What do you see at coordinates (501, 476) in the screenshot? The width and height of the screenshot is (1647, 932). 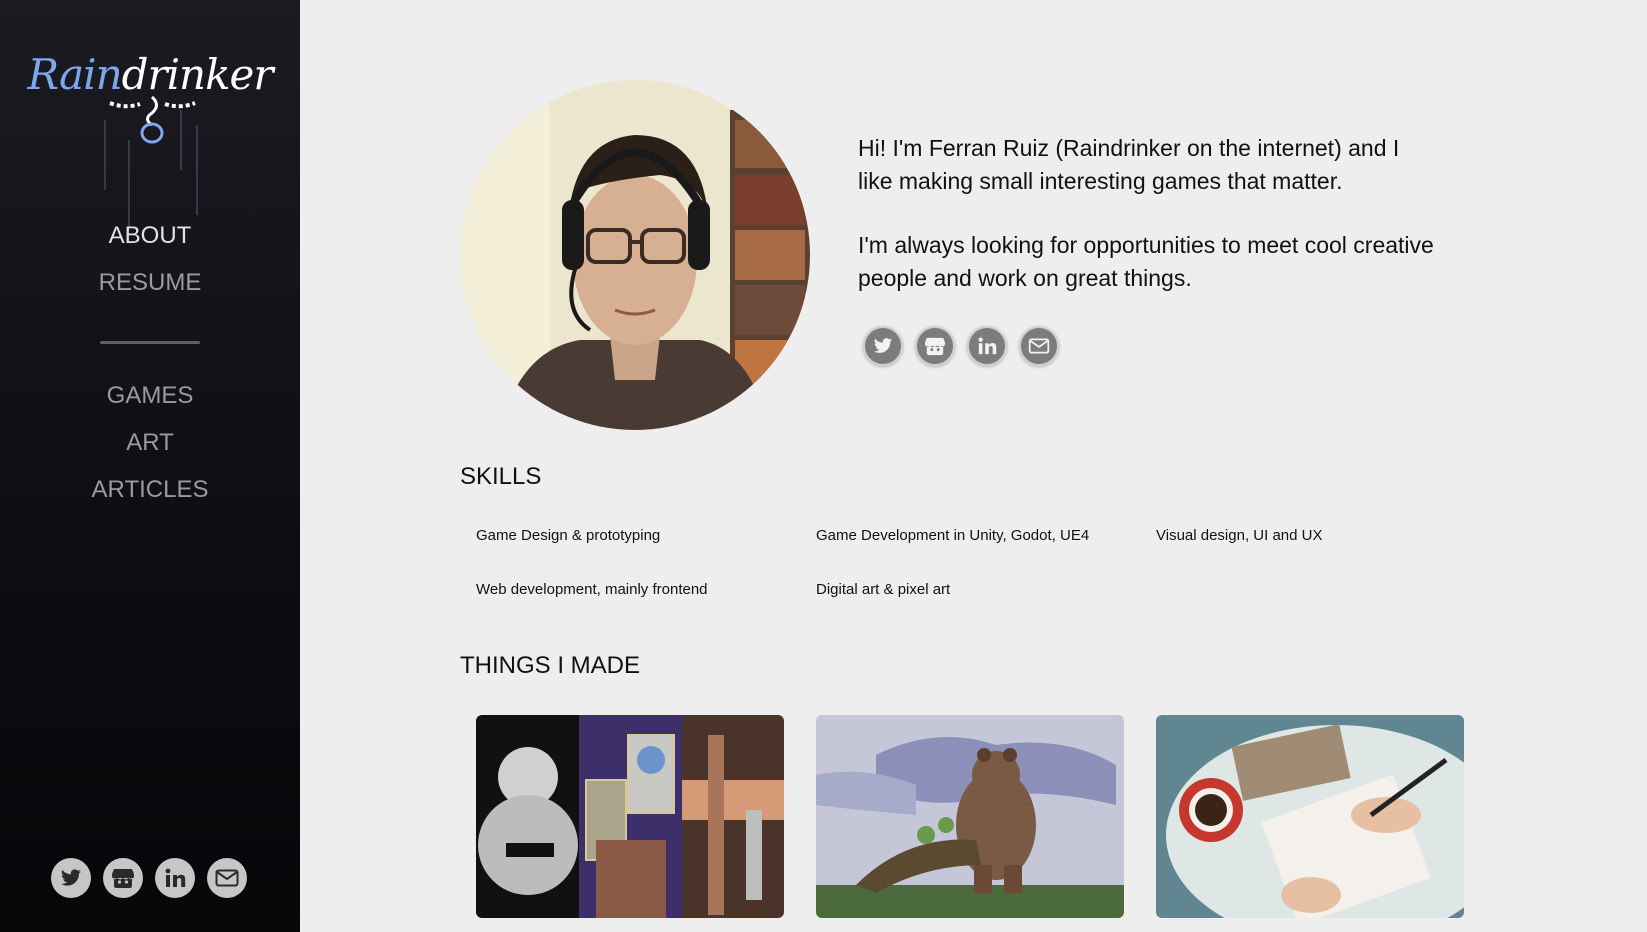 I see `skills-heading: SKILLS` at bounding box center [501, 476].